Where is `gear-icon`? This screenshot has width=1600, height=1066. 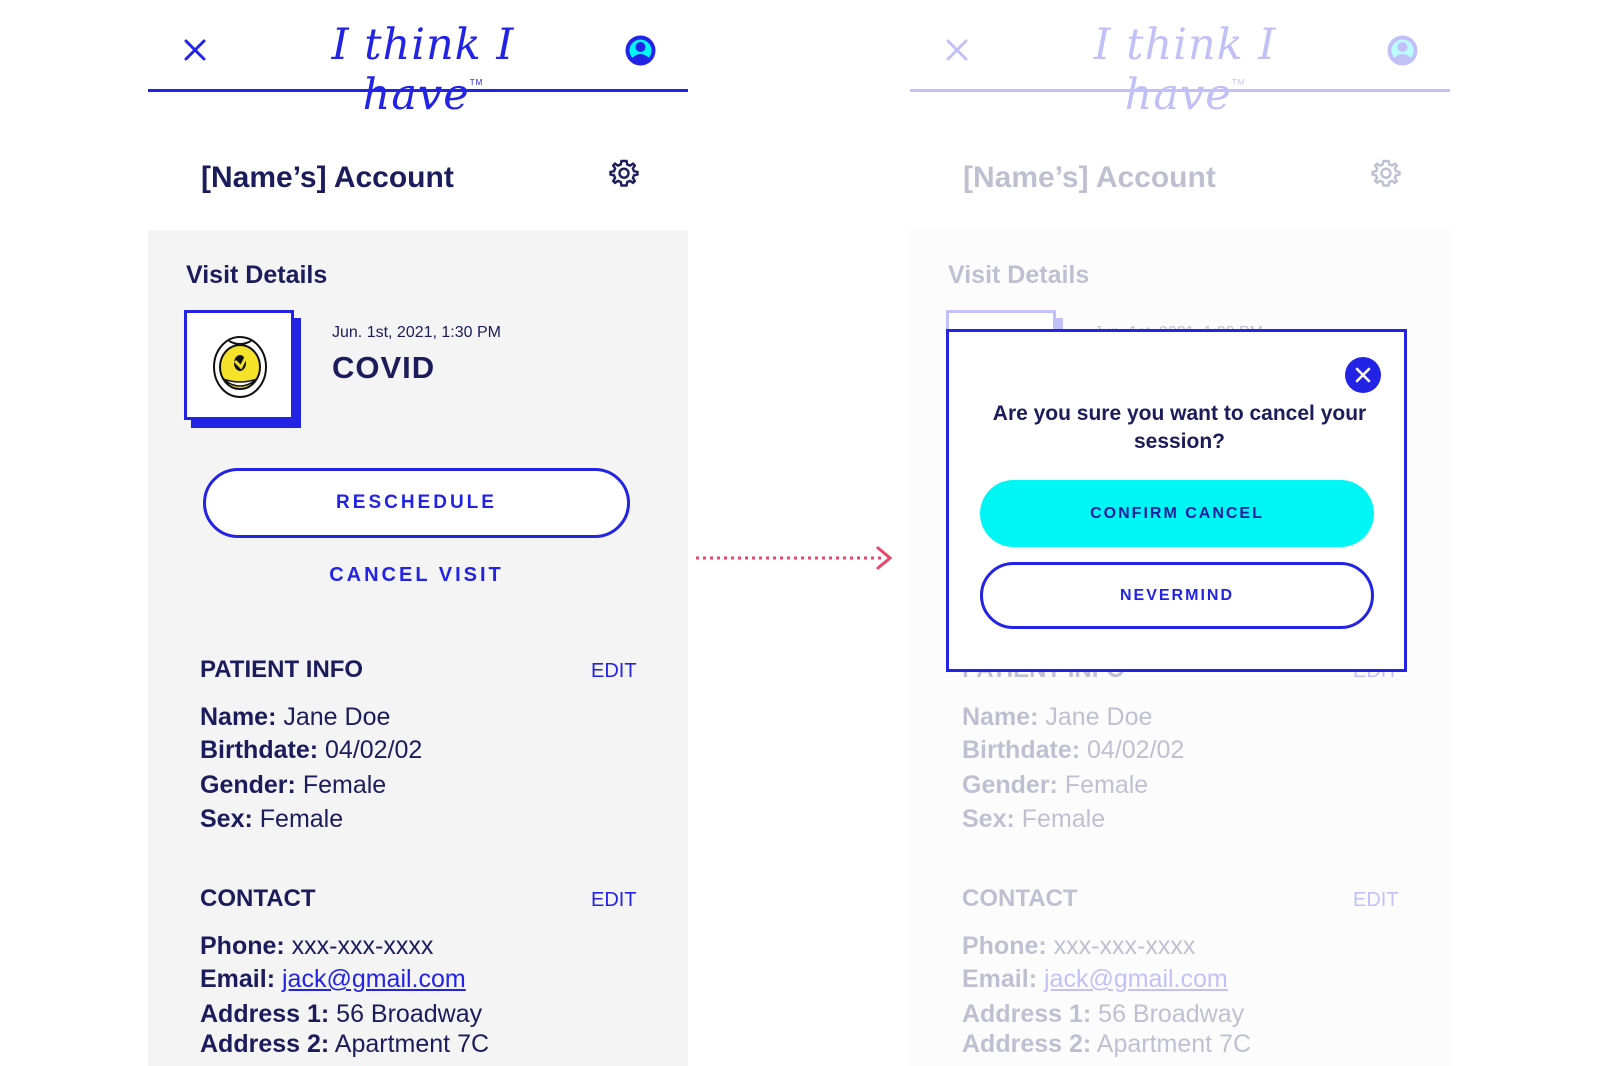
gear-icon is located at coordinates (624, 173).